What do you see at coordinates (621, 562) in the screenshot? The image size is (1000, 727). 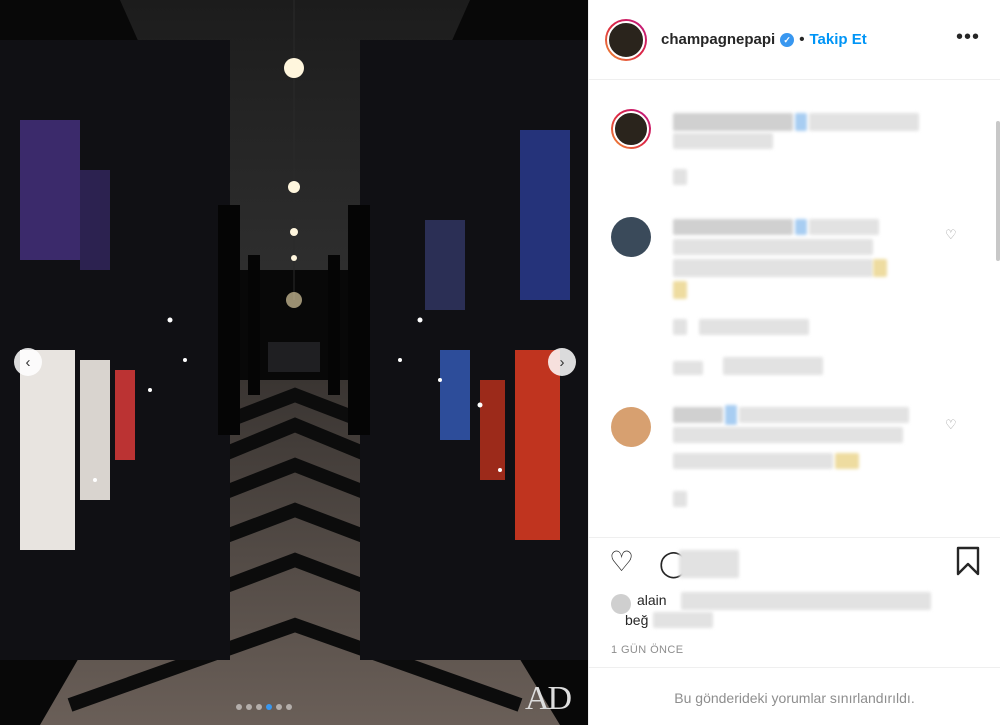 I see `heart-icon: ♡` at bounding box center [621, 562].